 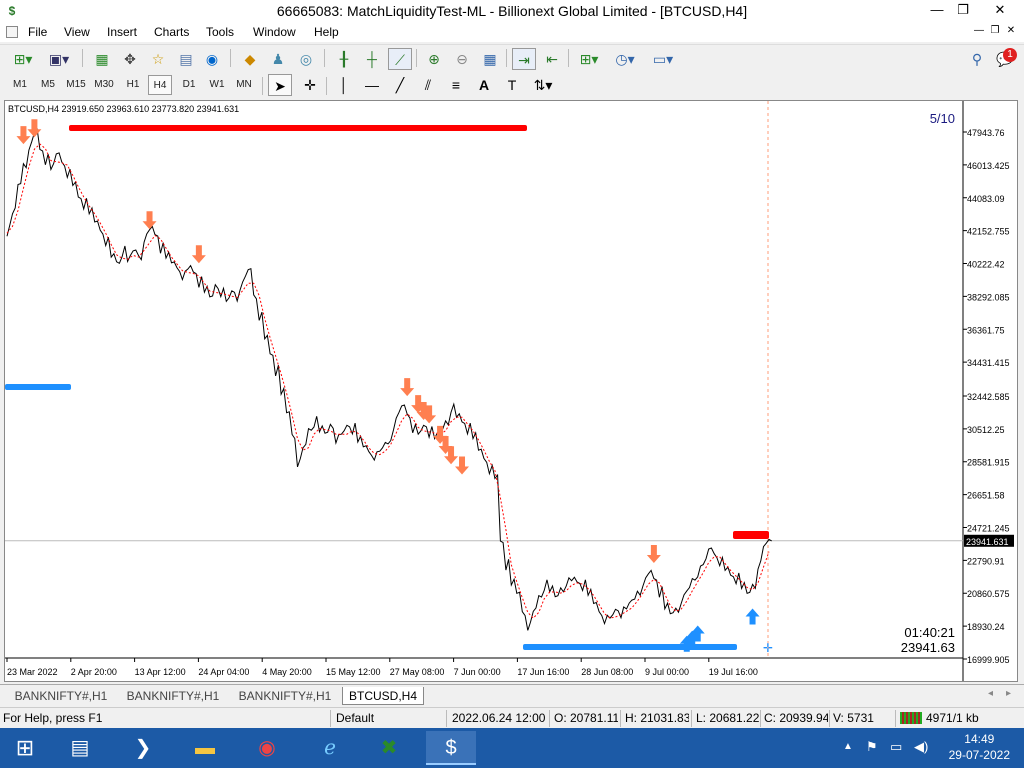 I want to click on menu-file: File, so click(x=37, y=32).